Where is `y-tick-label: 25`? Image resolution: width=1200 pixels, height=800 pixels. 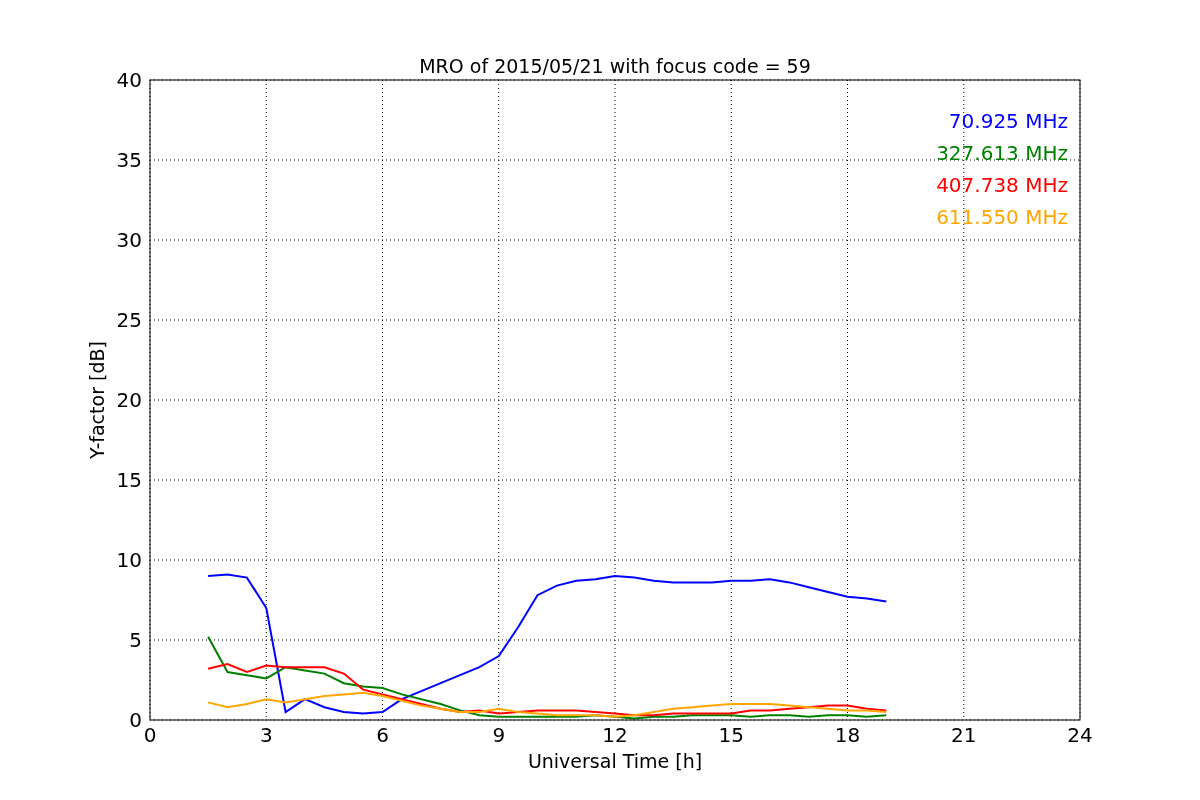
y-tick-label: 25 is located at coordinates (129, 320).